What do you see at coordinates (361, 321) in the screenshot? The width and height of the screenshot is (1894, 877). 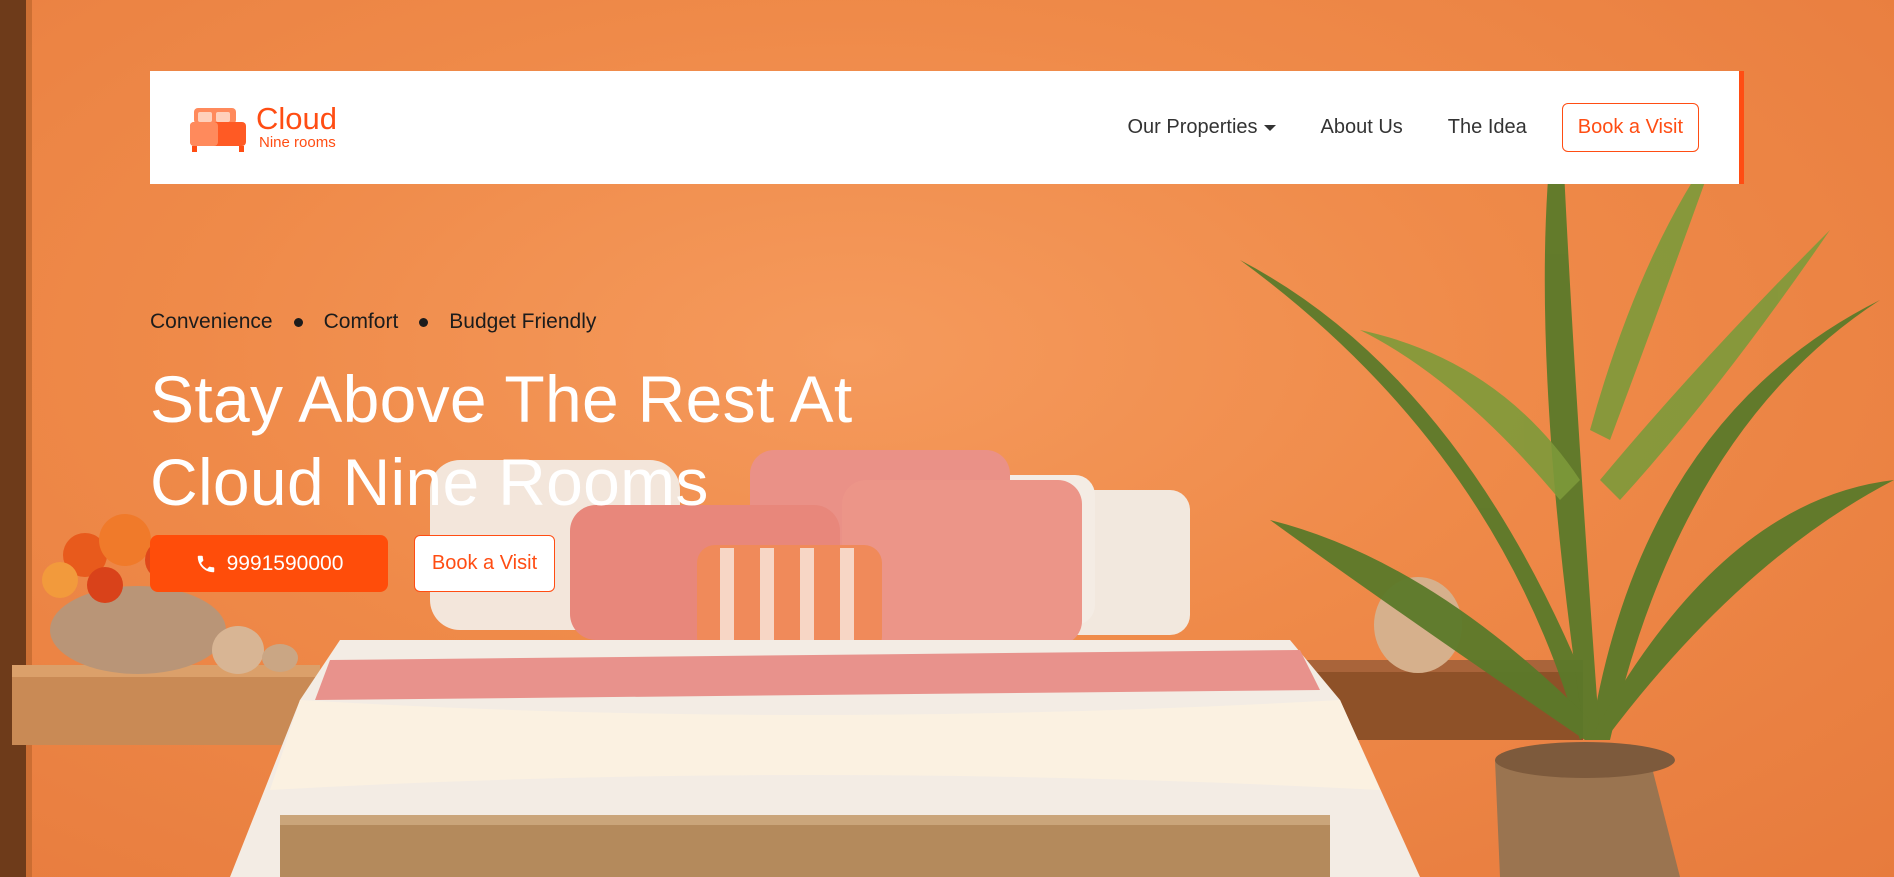 I see `feature-comfort: Comfort` at bounding box center [361, 321].